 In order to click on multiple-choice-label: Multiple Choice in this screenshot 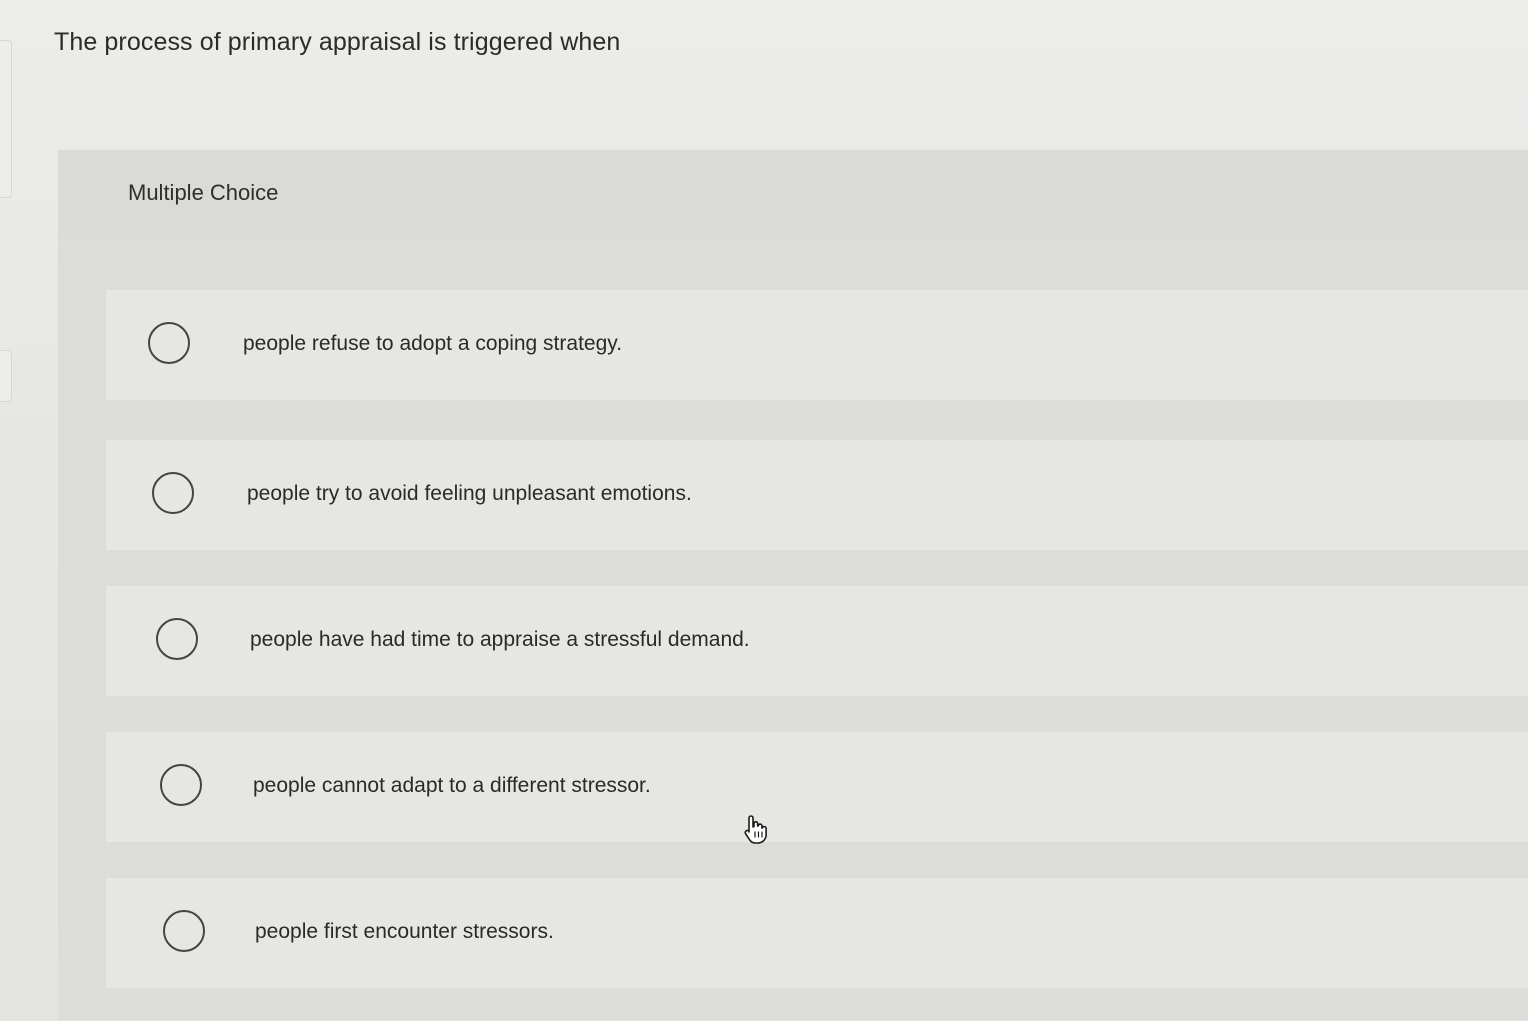, I will do `click(203, 192)`.